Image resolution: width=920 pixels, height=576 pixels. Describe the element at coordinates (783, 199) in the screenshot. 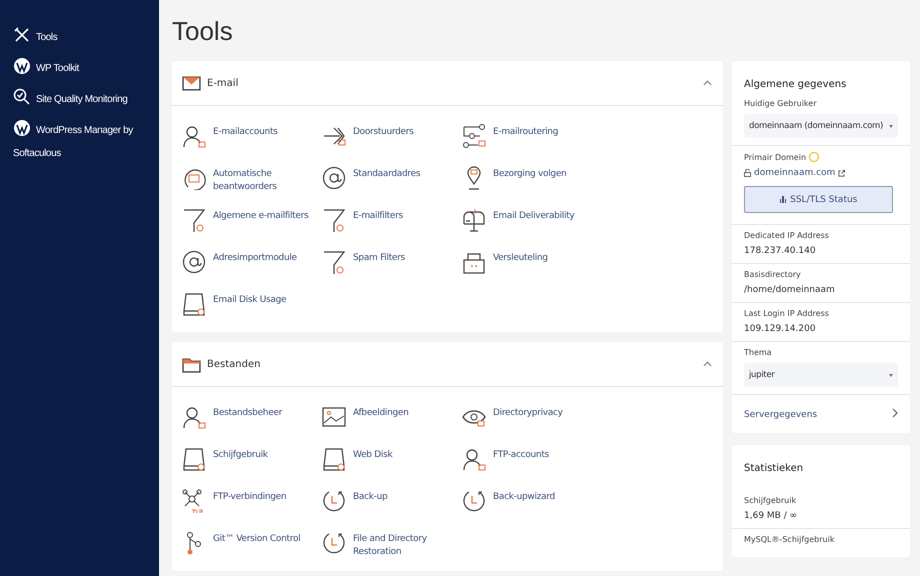

I see `bar-chart-icon` at that location.